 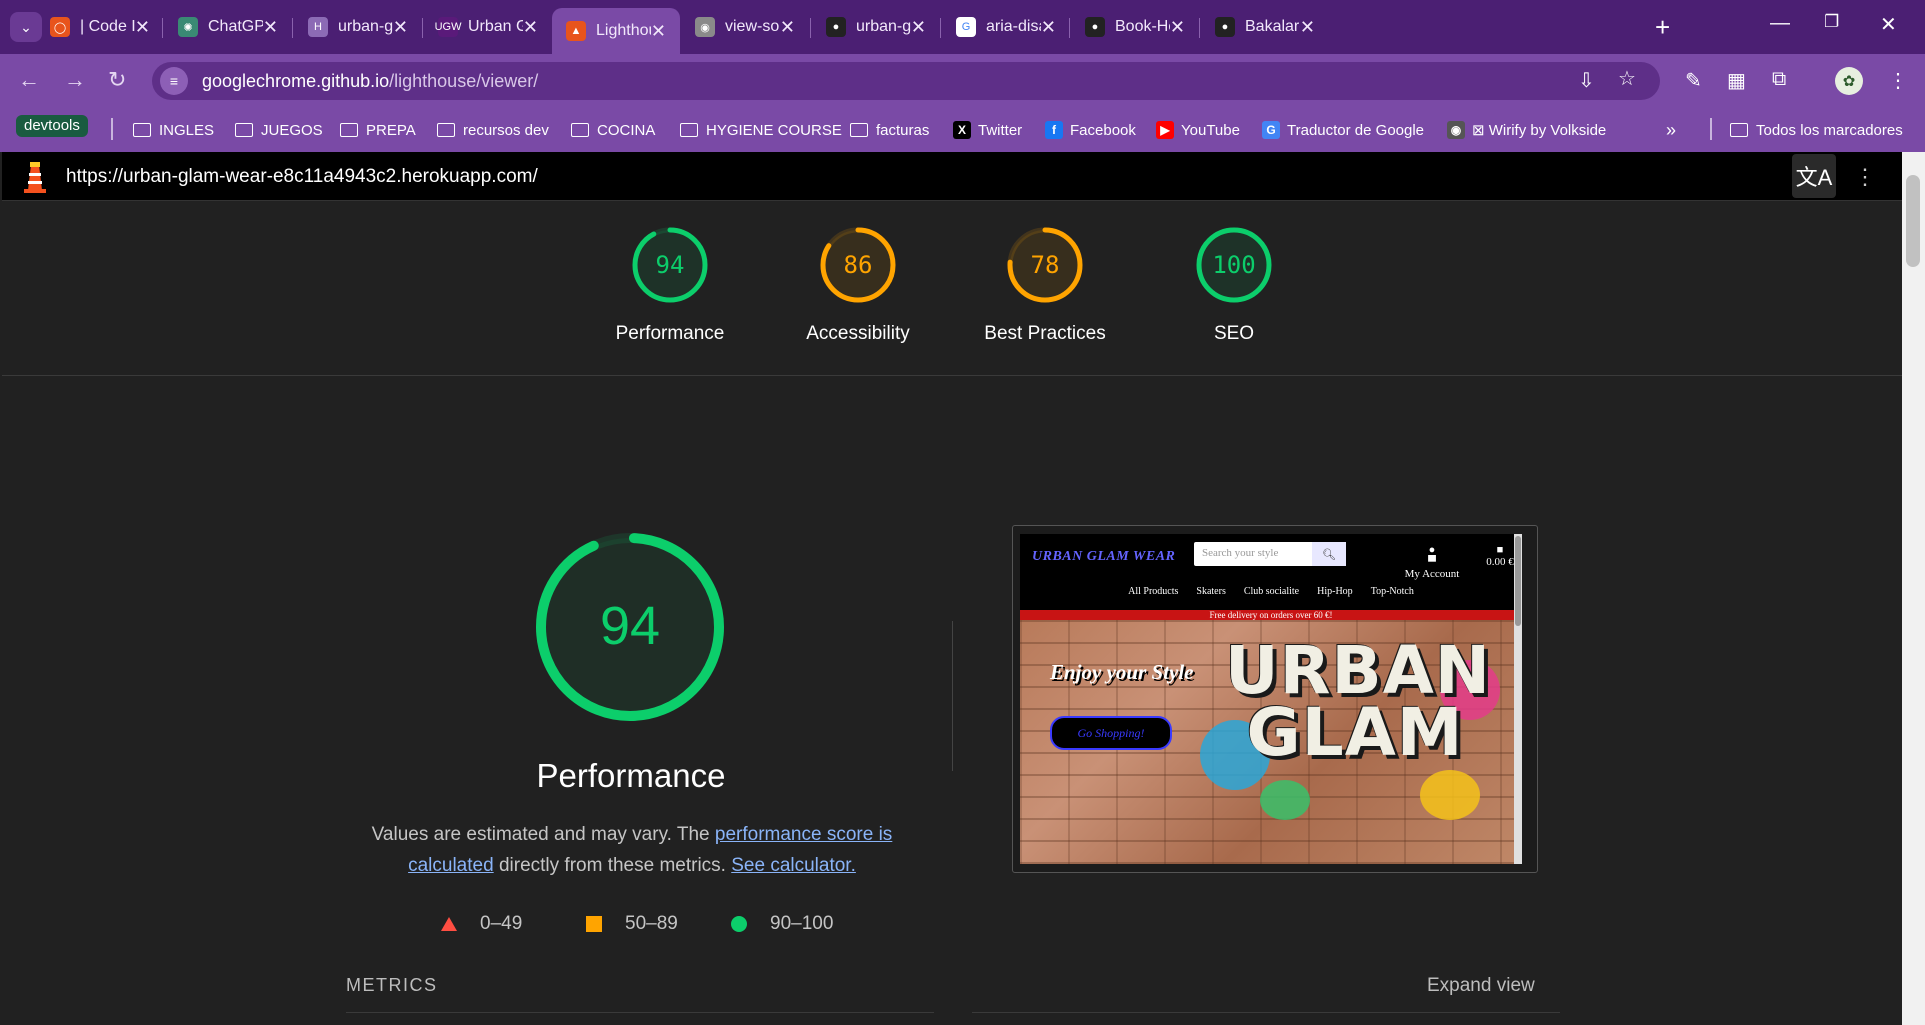 What do you see at coordinates (1627, 78) in the screenshot?
I see `bookmark-star-icon: ☆` at bounding box center [1627, 78].